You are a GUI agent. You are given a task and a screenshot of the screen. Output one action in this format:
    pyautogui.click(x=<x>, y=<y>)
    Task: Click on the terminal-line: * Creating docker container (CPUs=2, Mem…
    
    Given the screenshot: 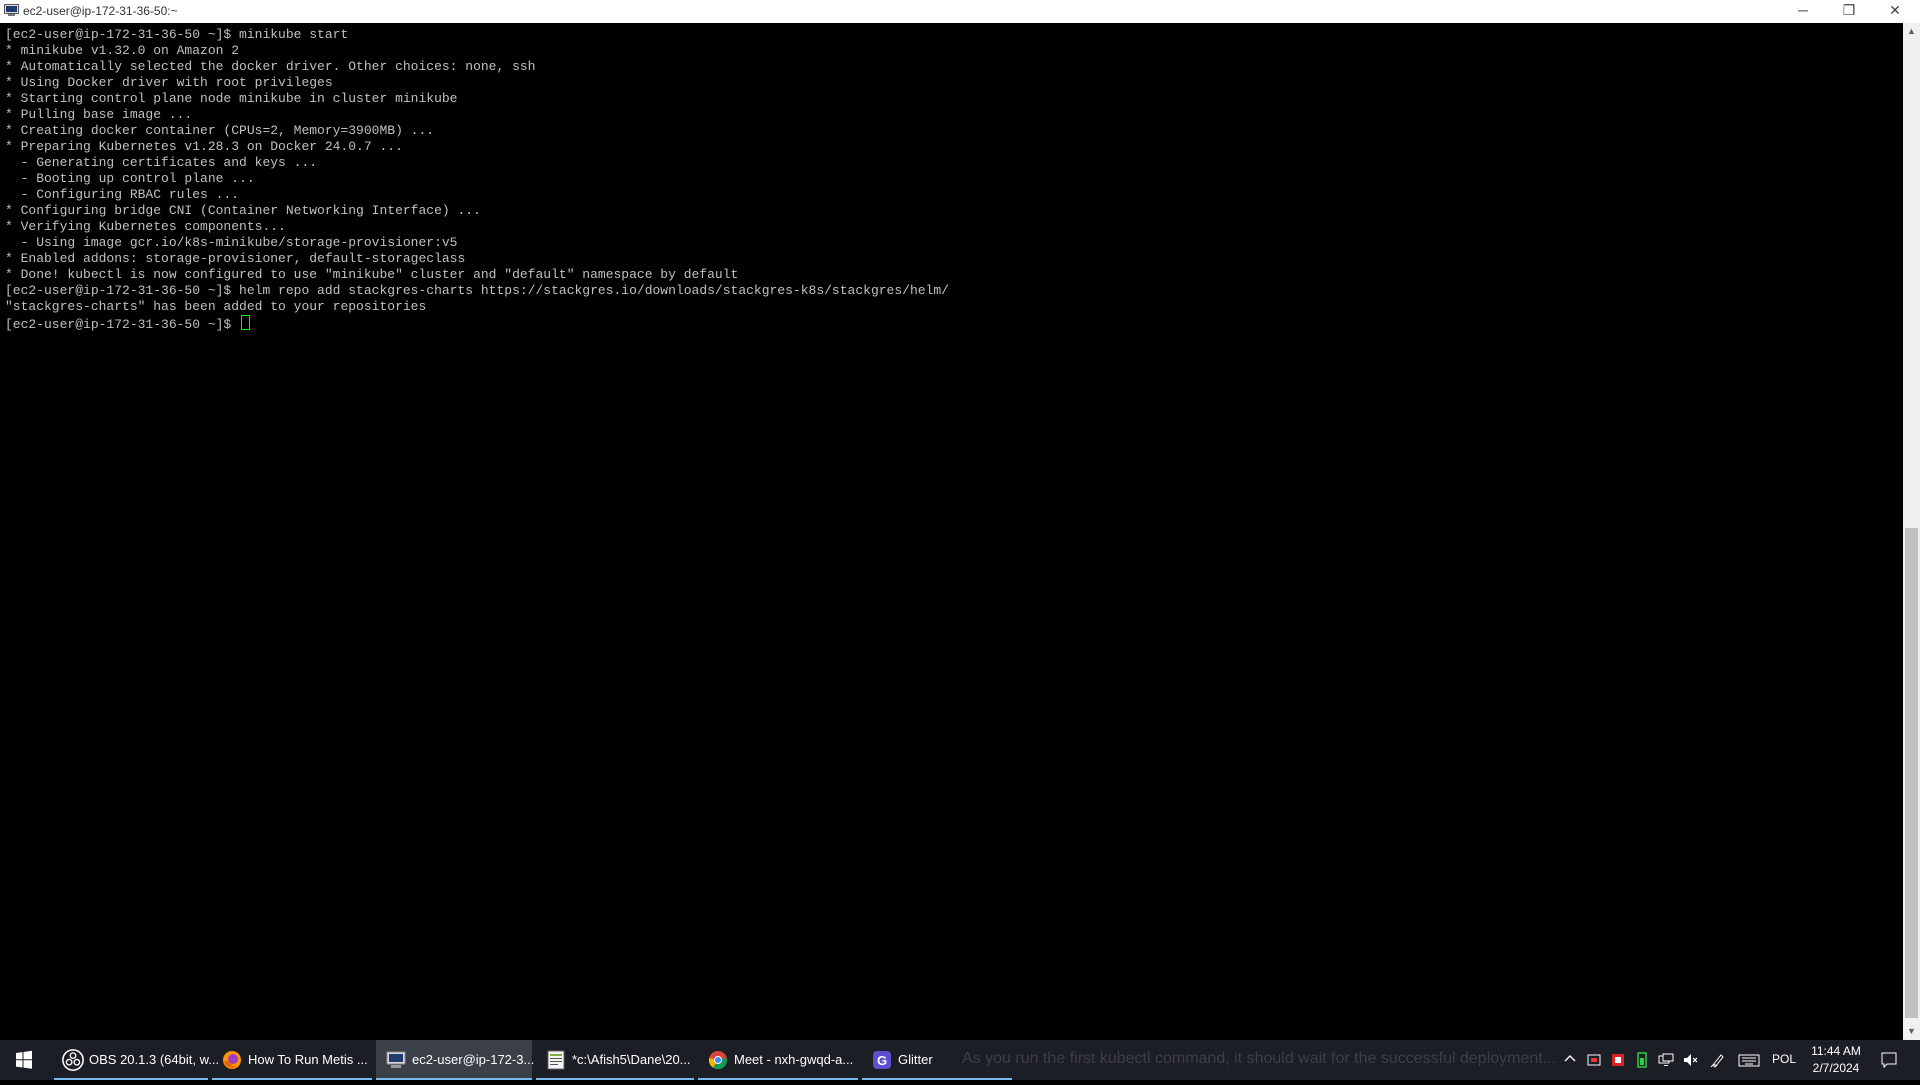 What is the action you would take?
    pyautogui.click(x=220, y=130)
    